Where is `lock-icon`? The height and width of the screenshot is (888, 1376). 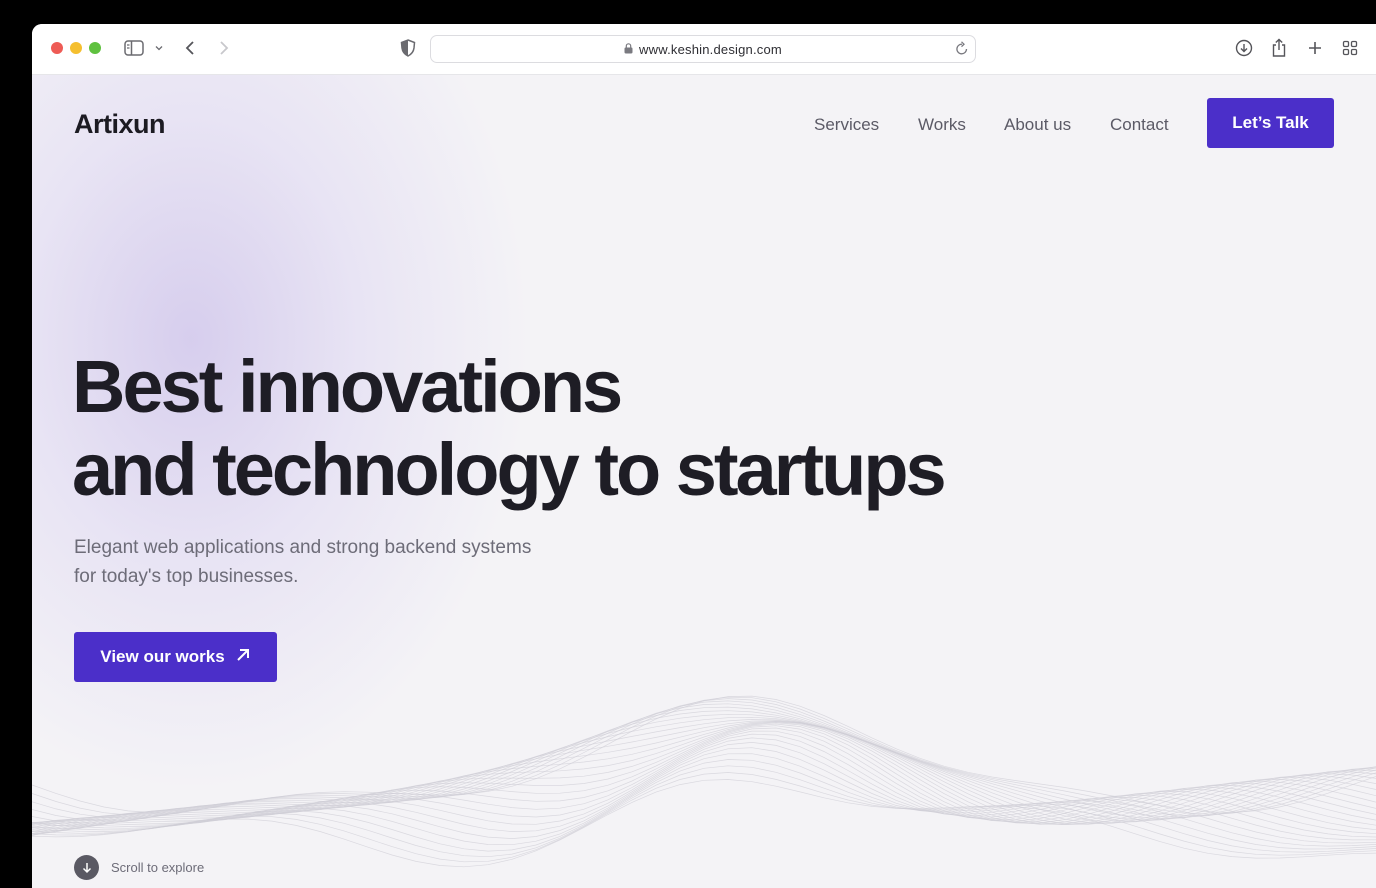 lock-icon is located at coordinates (628, 49).